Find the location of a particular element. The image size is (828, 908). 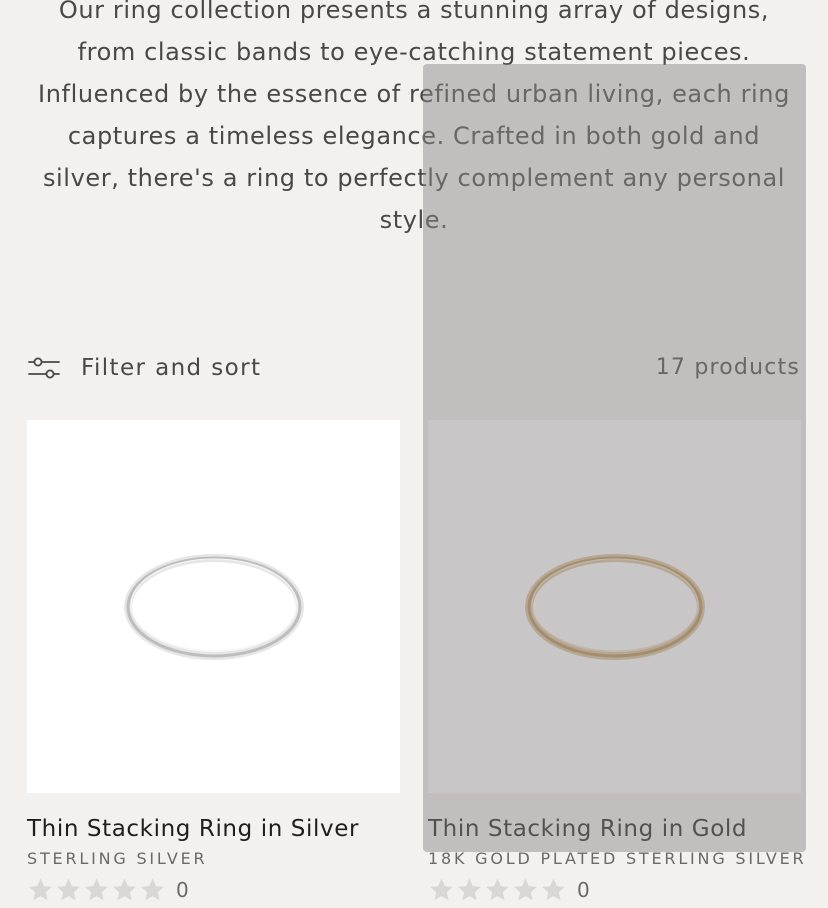

filter-and-sort-button: Filter and sort is located at coordinates (144, 368).